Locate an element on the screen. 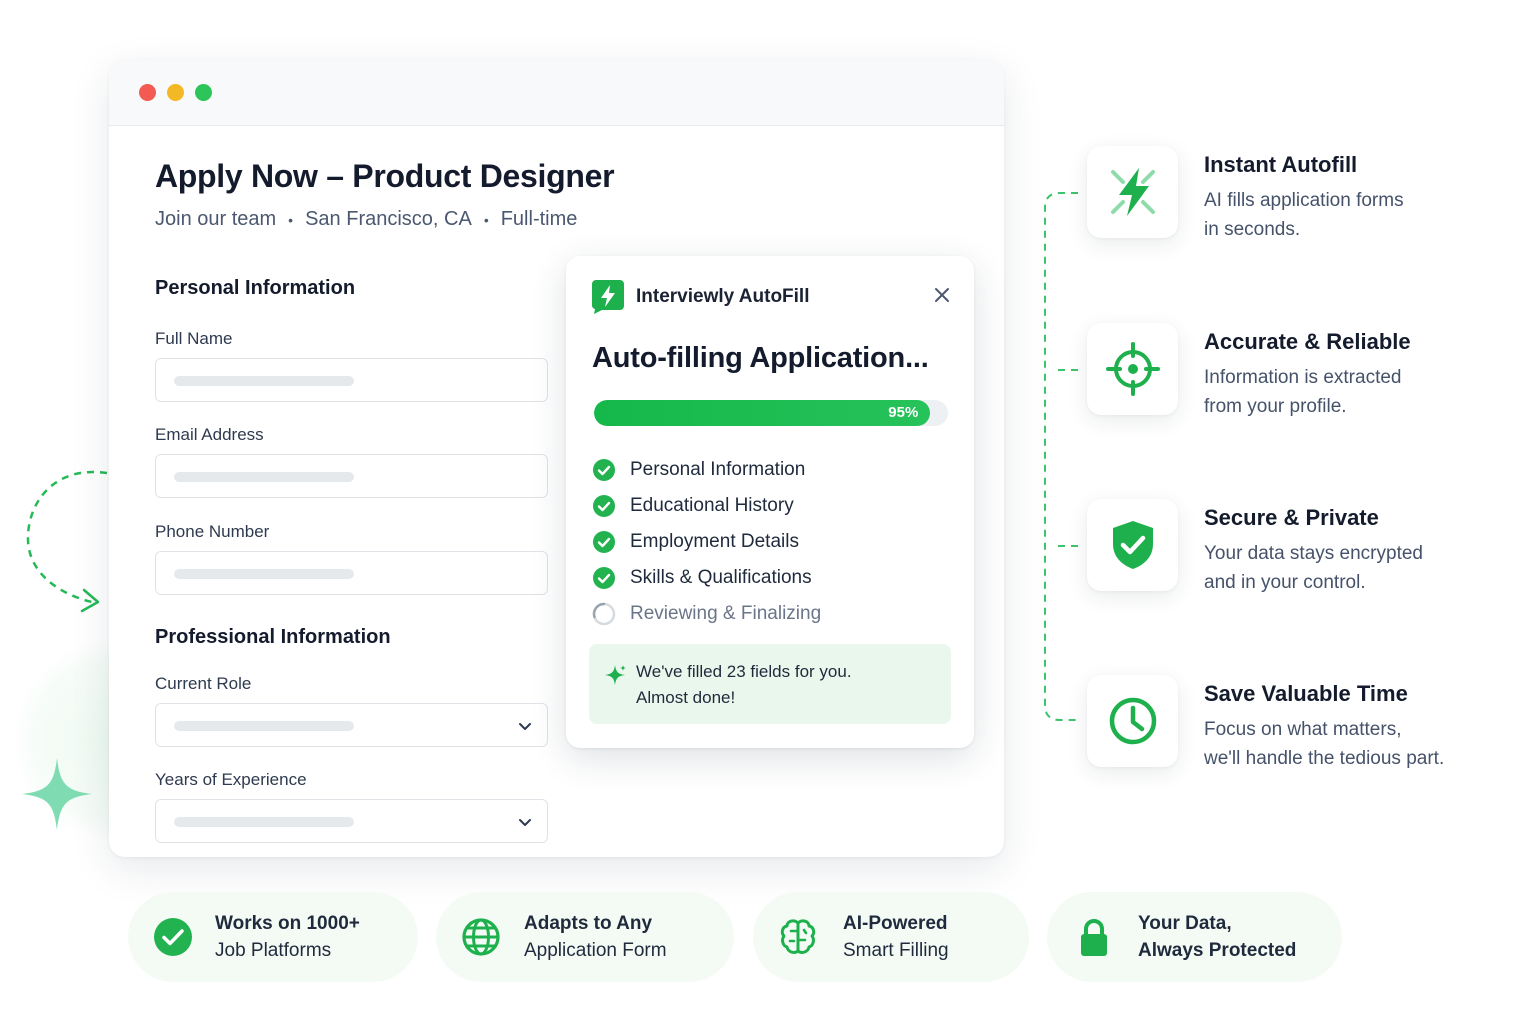  lightning-icon is located at coordinates (1132, 192).